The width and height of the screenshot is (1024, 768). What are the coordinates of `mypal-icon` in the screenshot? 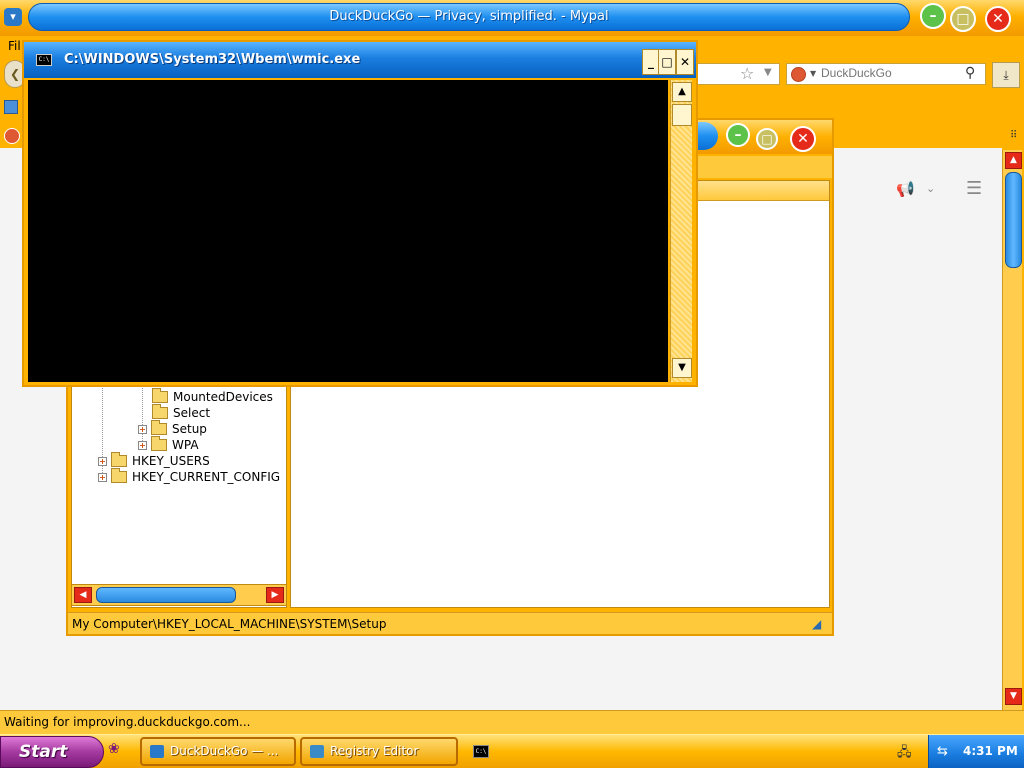 It's located at (157, 751).